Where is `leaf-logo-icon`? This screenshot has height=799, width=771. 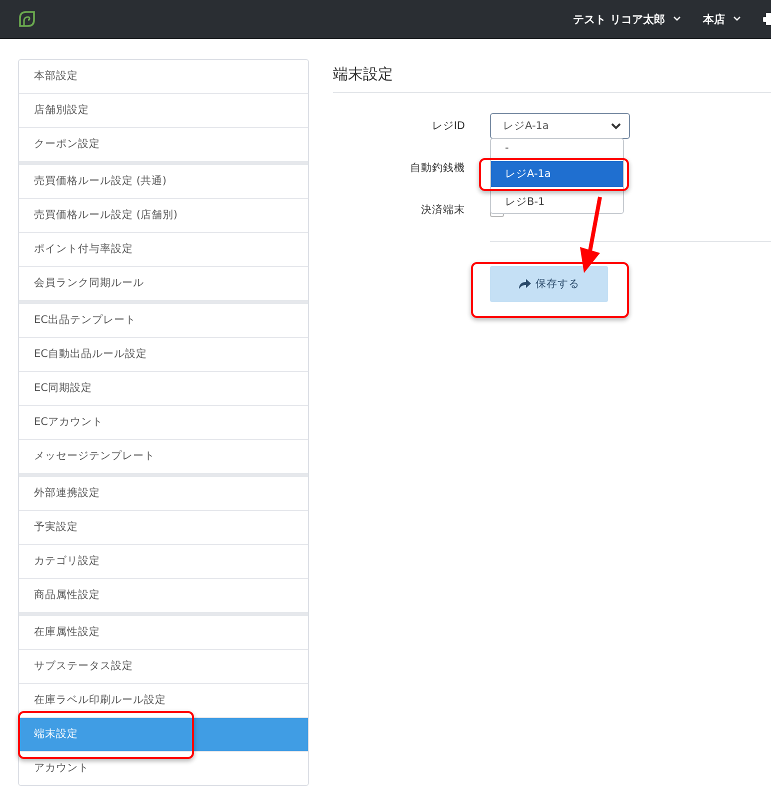
leaf-logo-icon is located at coordinates (27, 19).